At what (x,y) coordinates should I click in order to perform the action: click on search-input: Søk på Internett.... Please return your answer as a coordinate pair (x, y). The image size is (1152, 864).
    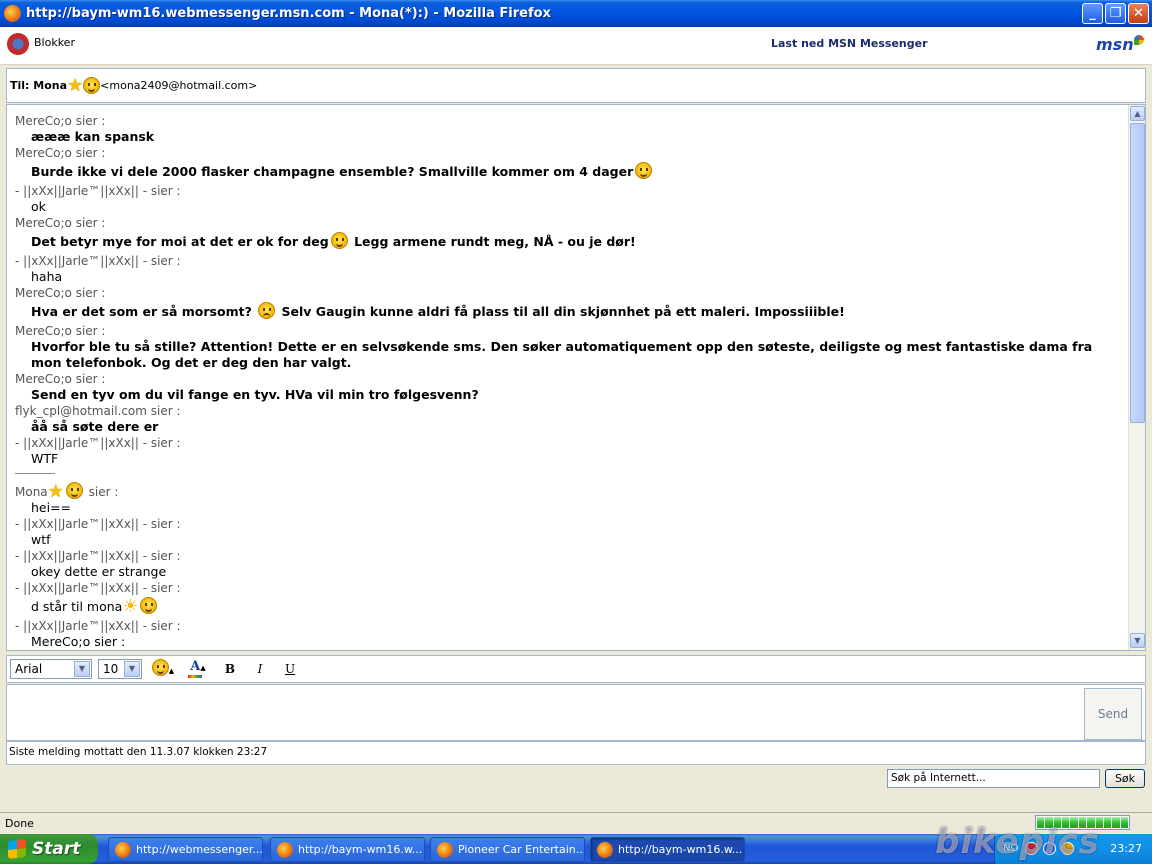
    Looking at the image, I should click on (993, 778).